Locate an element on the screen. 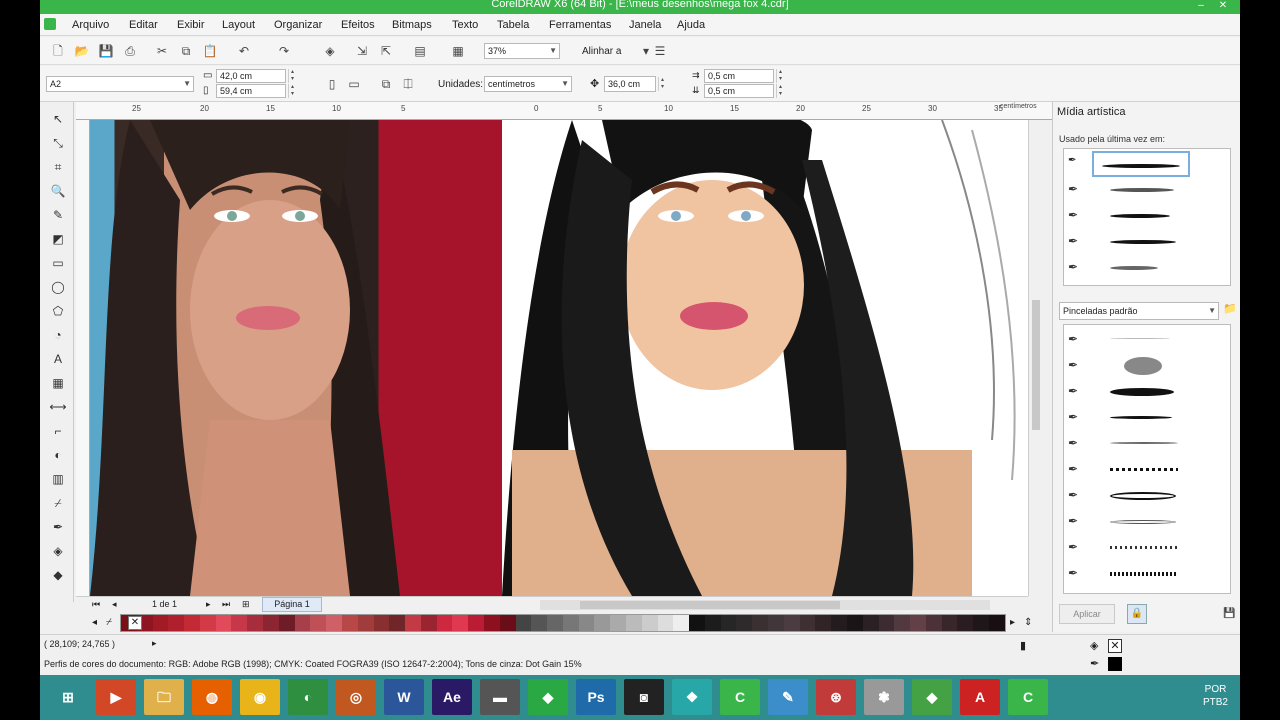 This screenshot has width=1280, height=720. taskbar-app-coreldraw: ◆ is located at coordinates (548, 697).